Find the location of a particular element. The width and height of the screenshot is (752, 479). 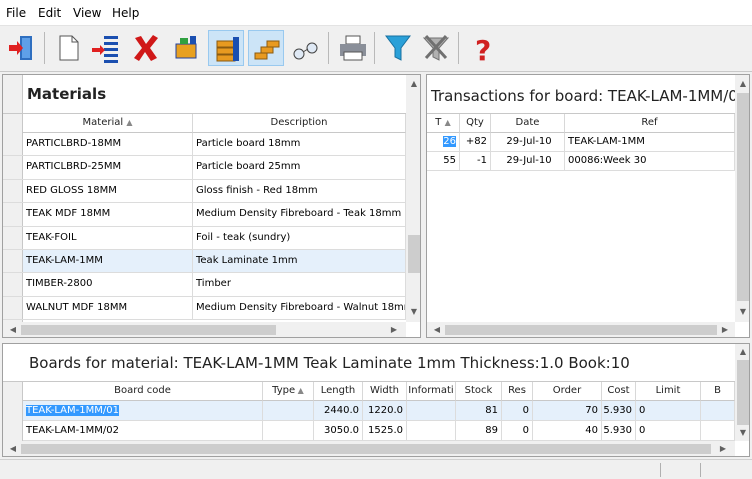

menu-view: View is located at coordinates (87, 13).